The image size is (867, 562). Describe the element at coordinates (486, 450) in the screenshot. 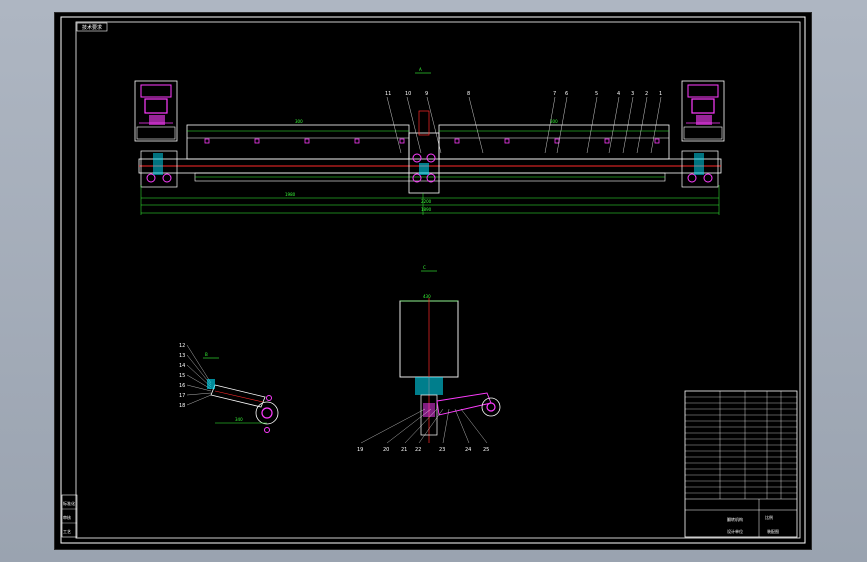

I see `part-number-25: 25` at that location.